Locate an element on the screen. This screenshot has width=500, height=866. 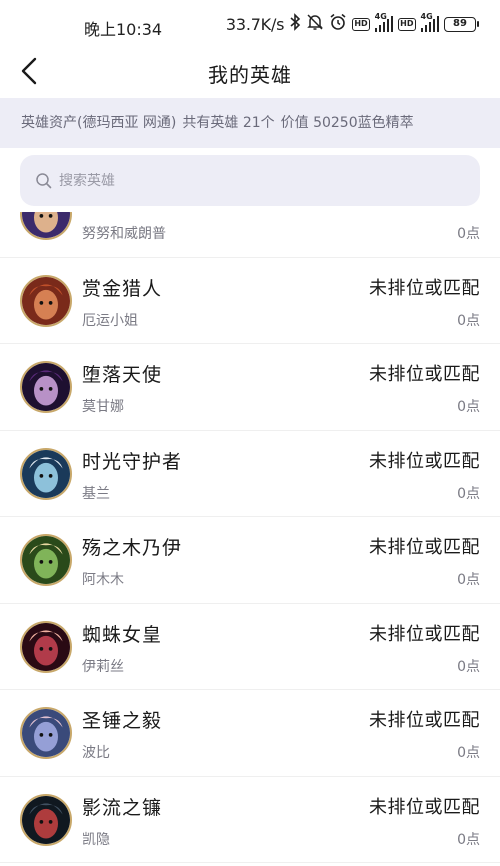
hero-title: 堕落天使 is located at coordinates (122, 375).